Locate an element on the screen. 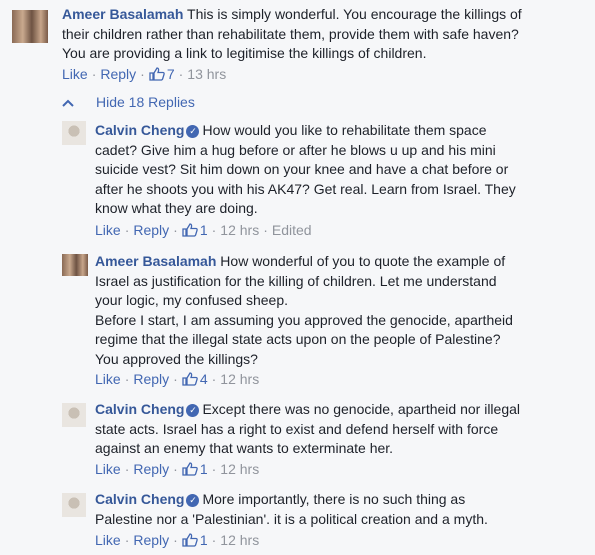  chevron-up-icon is located at coordinates (69, 102).